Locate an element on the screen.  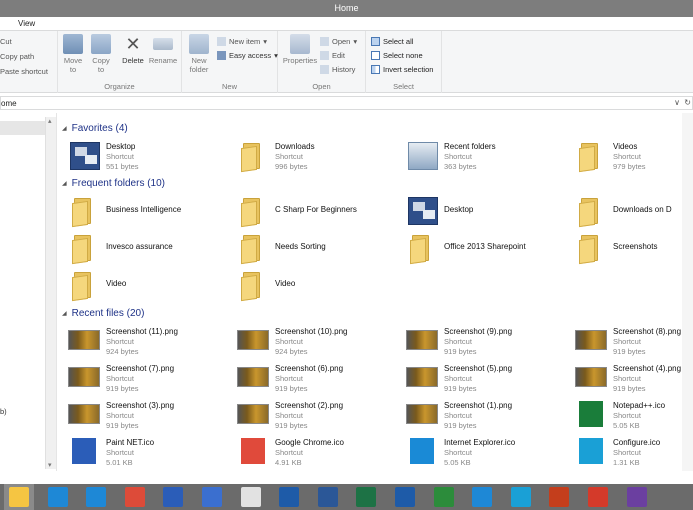
recent-file-item: Screenshot (3).png Shortcut 919 bytes is located at coordinates (144, 416).